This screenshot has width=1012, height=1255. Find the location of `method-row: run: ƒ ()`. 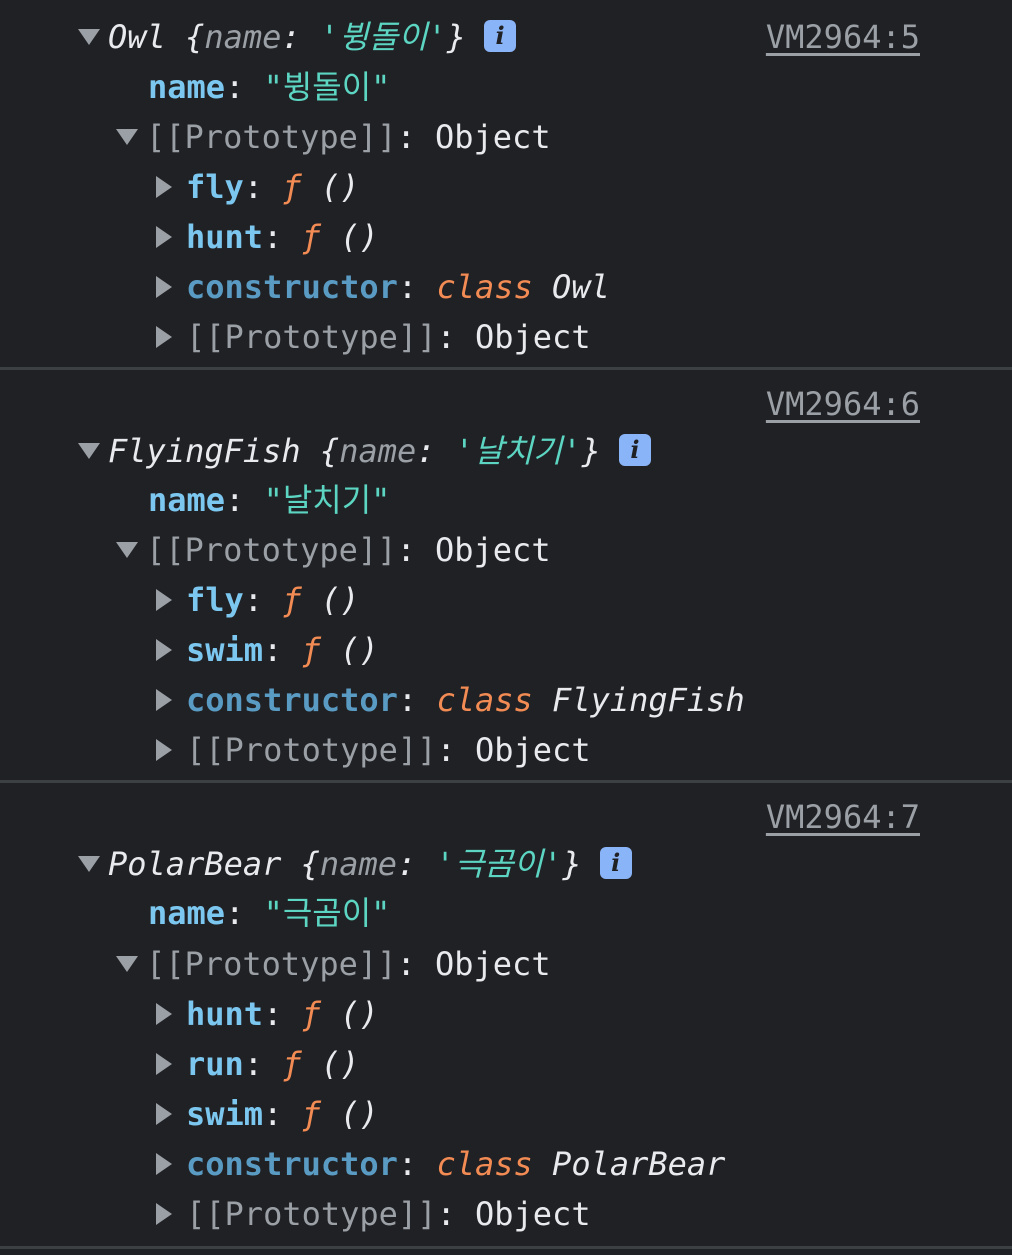

method-row: run: ƒ () is located at coordinates (257, 1064).